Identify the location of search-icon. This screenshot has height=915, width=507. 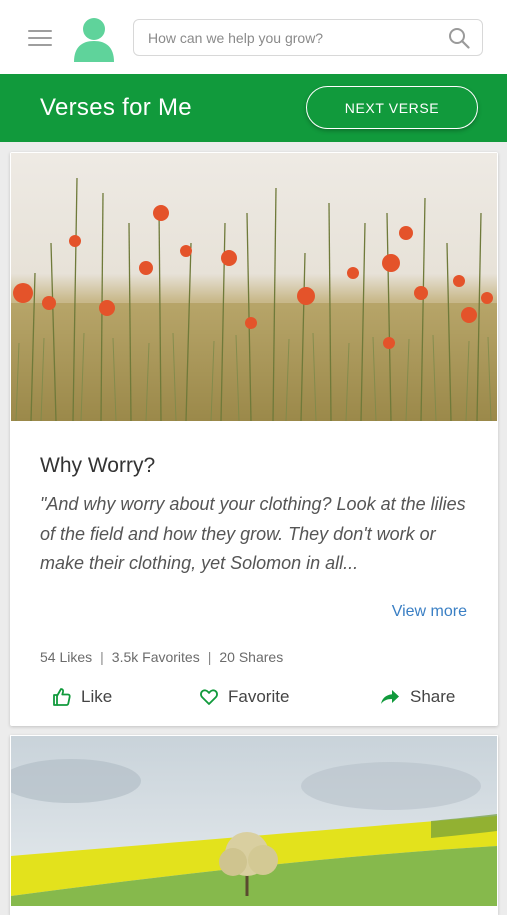
(459, 38).